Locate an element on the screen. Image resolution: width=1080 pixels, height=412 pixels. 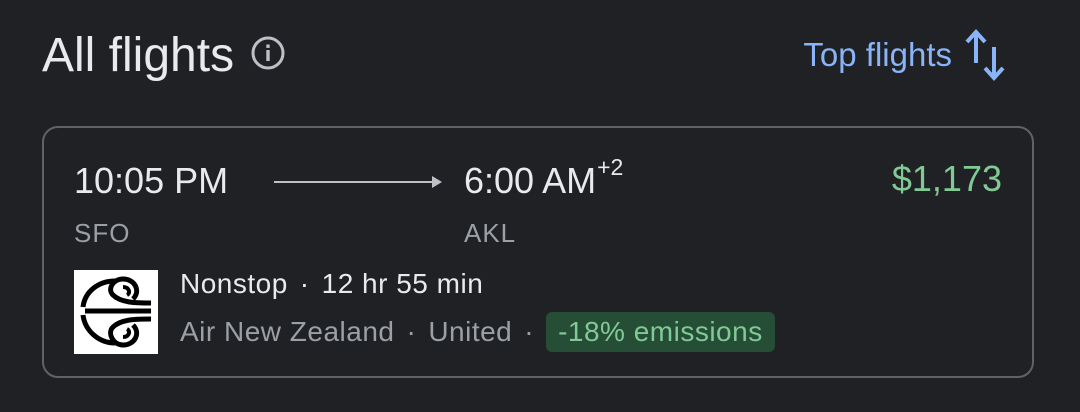
departure-time: 10:05 PM is located at coordinates (151, 180).